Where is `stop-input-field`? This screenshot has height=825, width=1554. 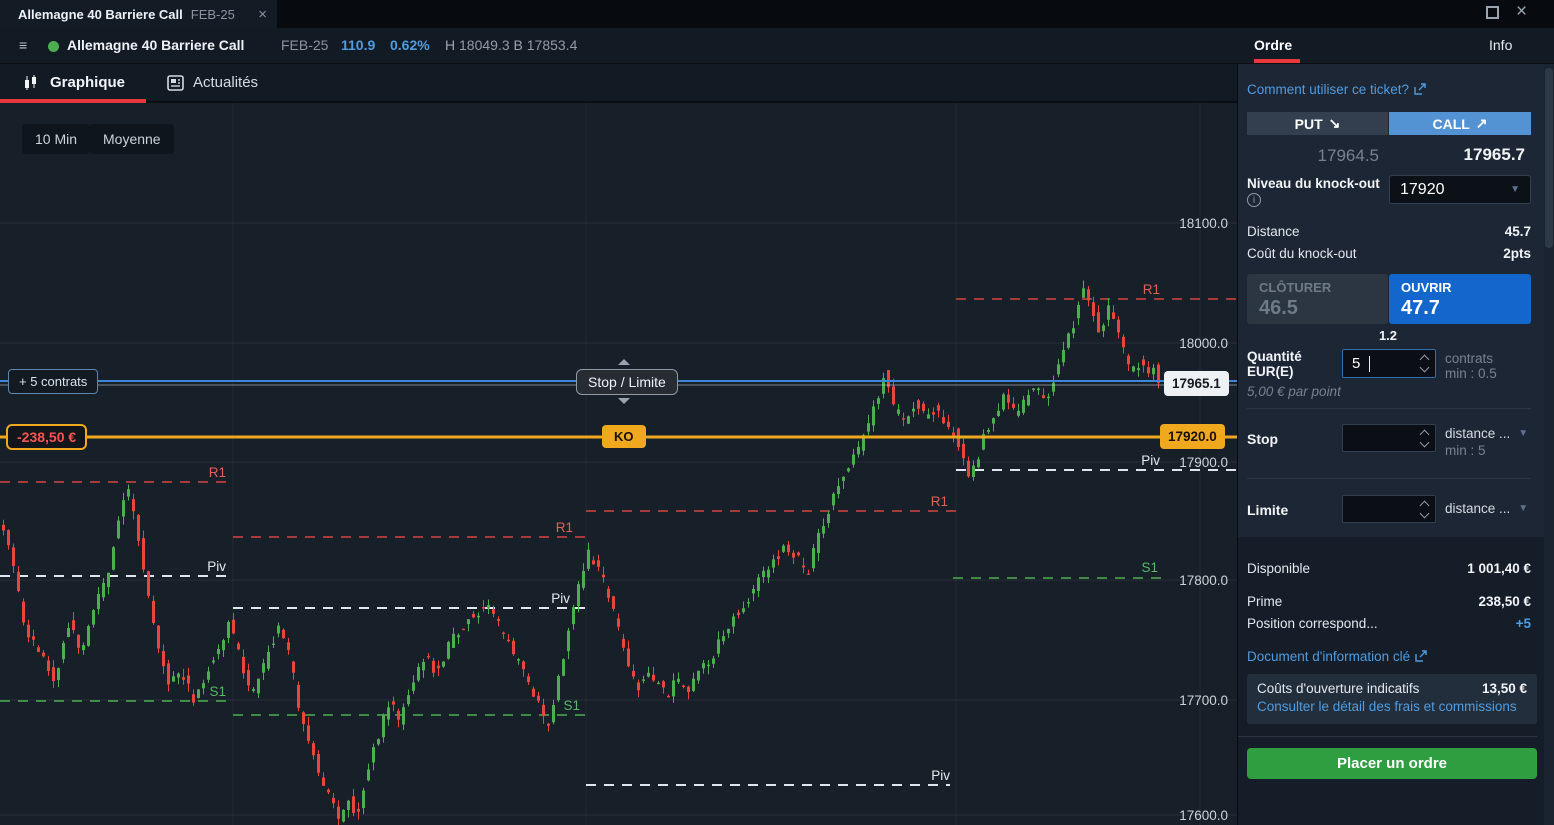
stop-input-field is located at coordinates (1375, 438).